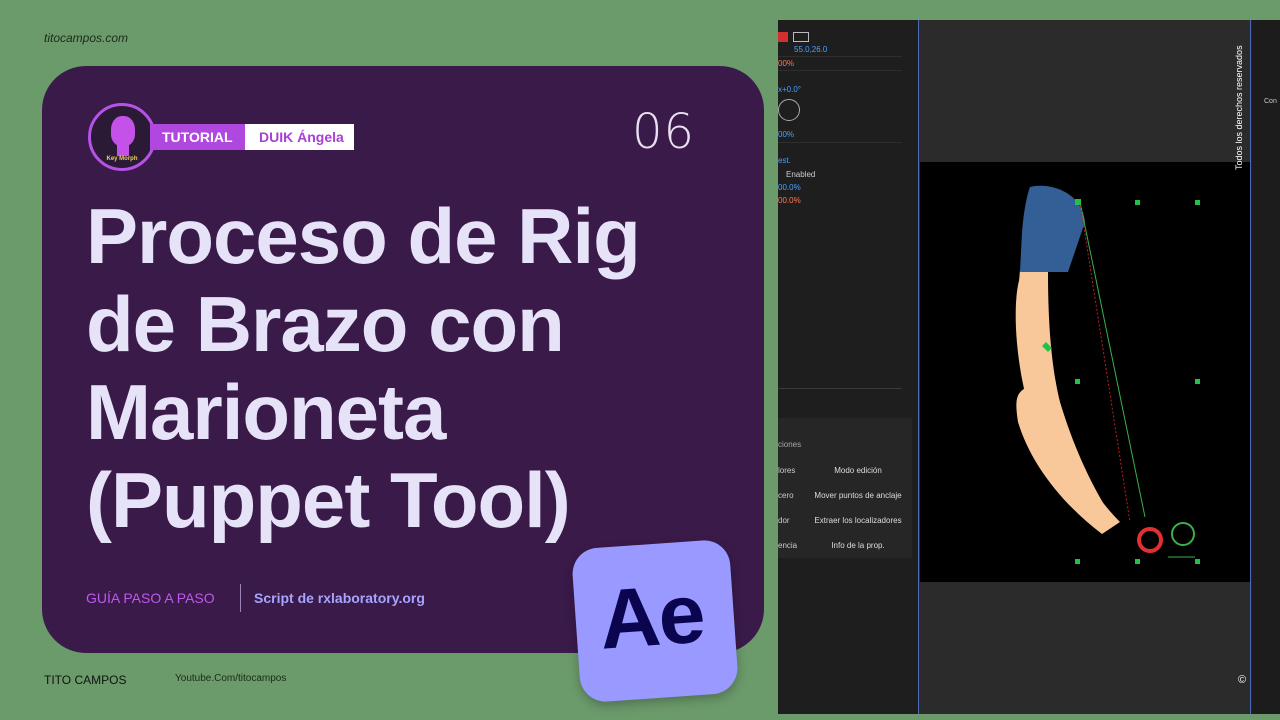 This screenshot has width=1280, height=720. I want to click on author-name: TITO CAMPOS, so click(85, 680).